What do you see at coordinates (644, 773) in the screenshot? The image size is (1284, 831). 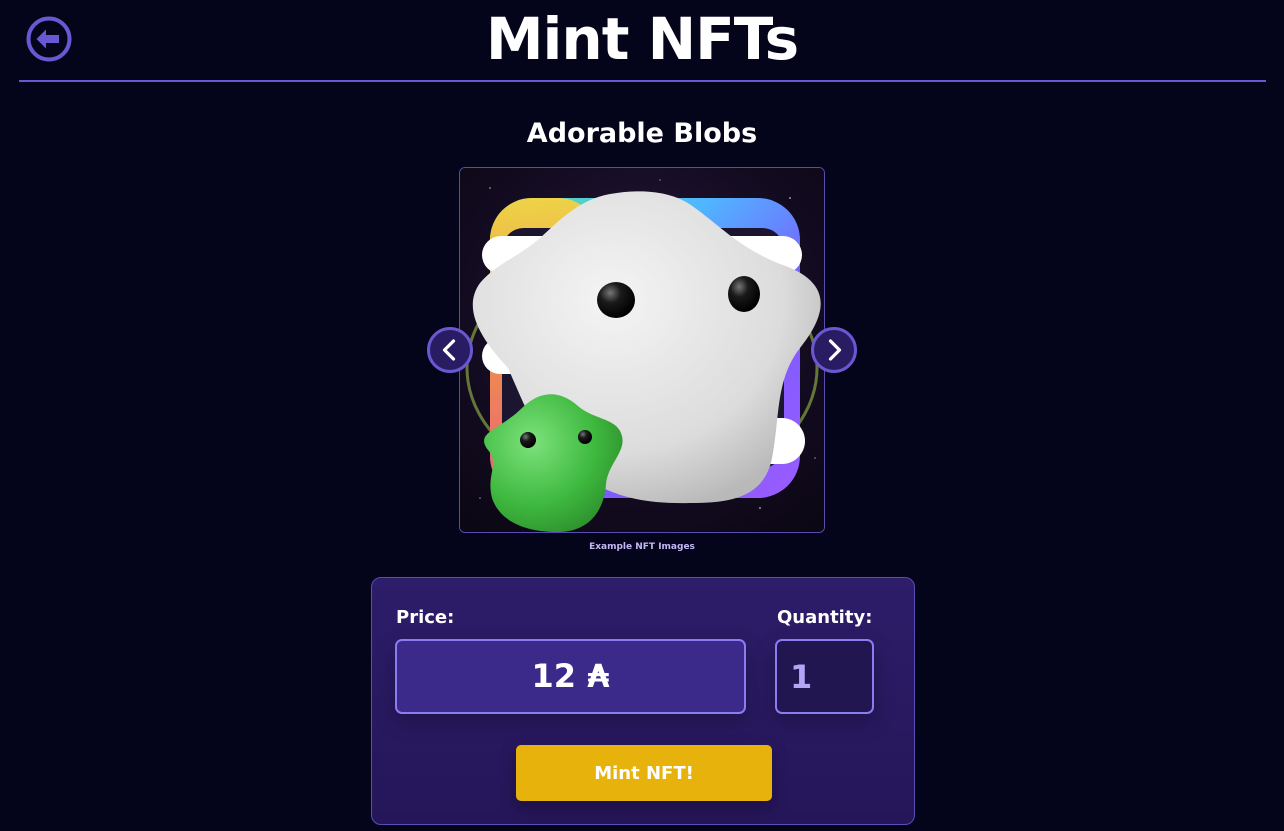 I see `mint-nft-button: Mint NFT!` at bounding box center [644, 773].